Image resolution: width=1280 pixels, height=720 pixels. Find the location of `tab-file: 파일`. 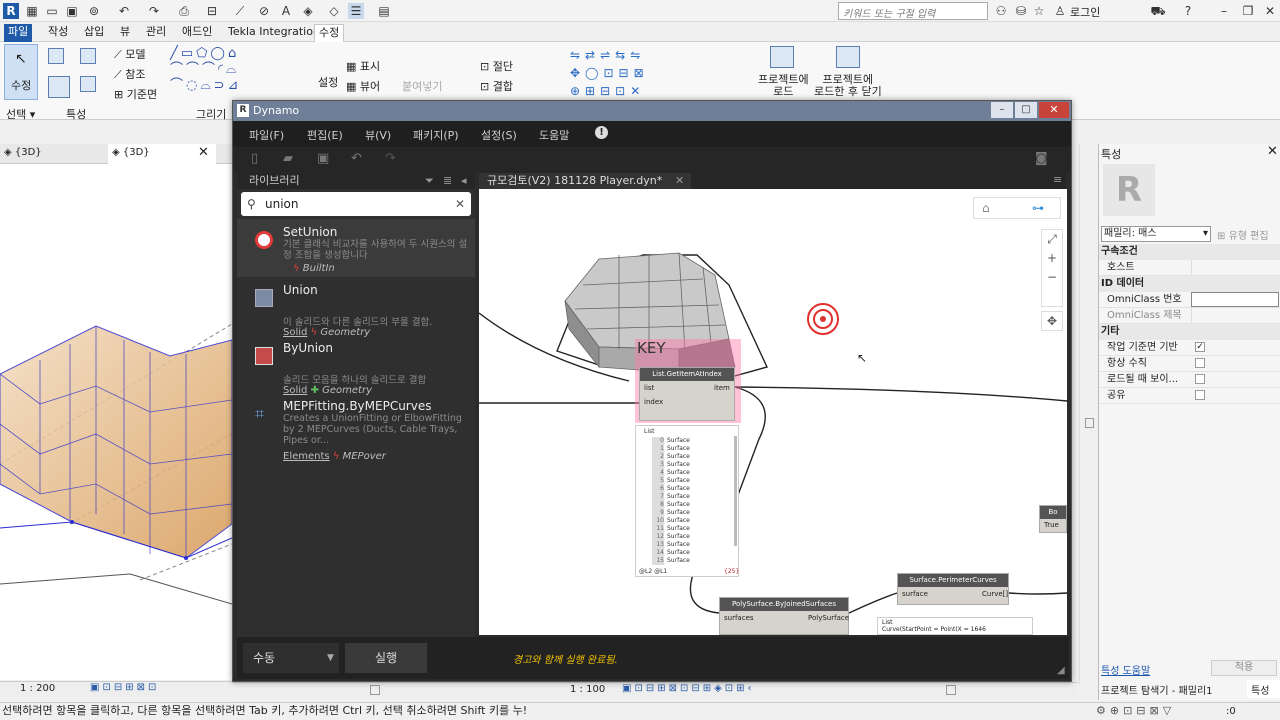

tab-file: 파일 is located at coordinates (18, 33).